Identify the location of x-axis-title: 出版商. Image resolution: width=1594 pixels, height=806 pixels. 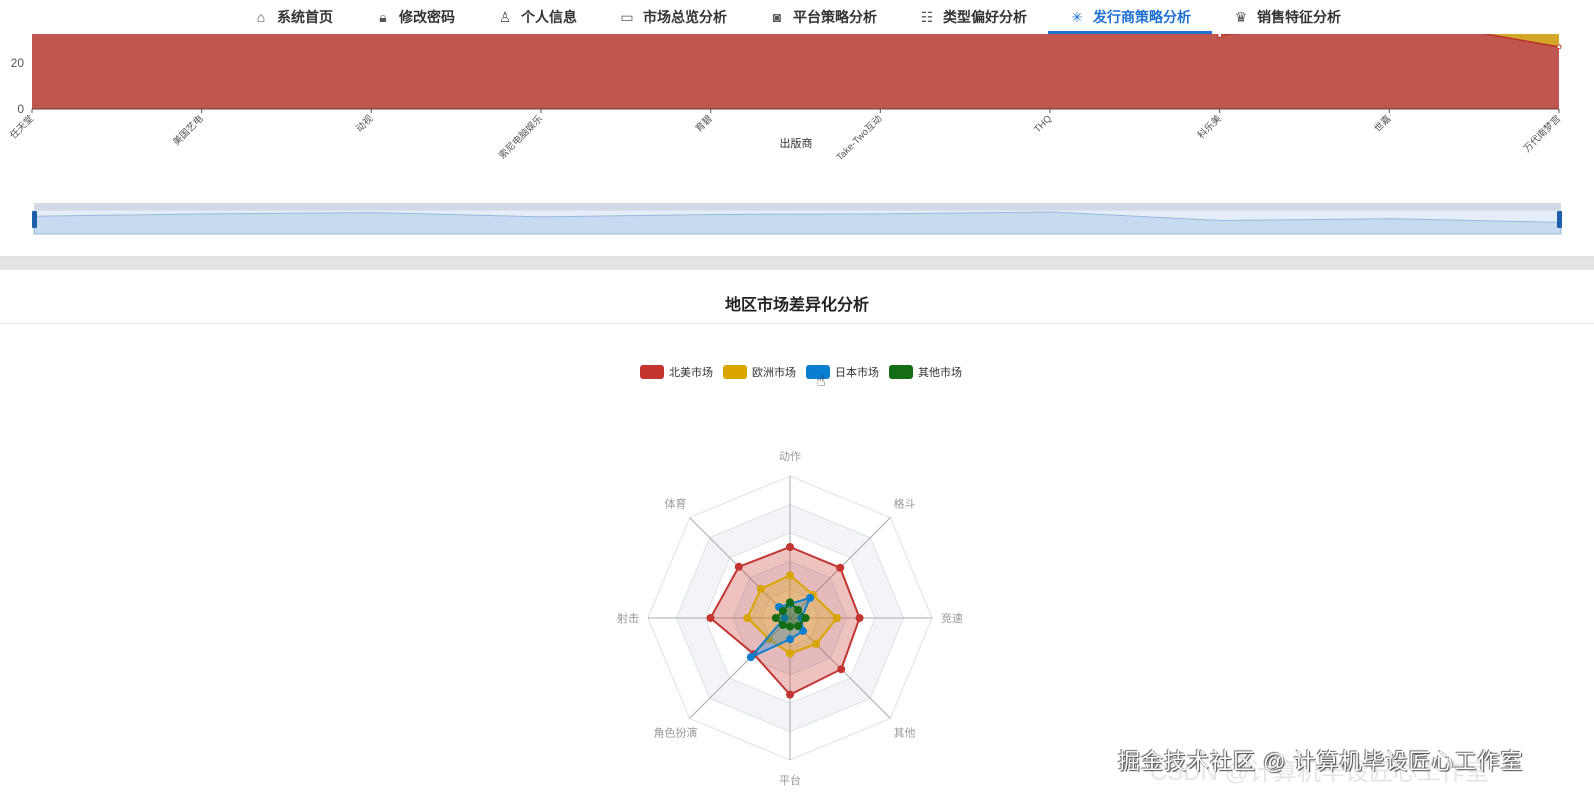
(796, 143).